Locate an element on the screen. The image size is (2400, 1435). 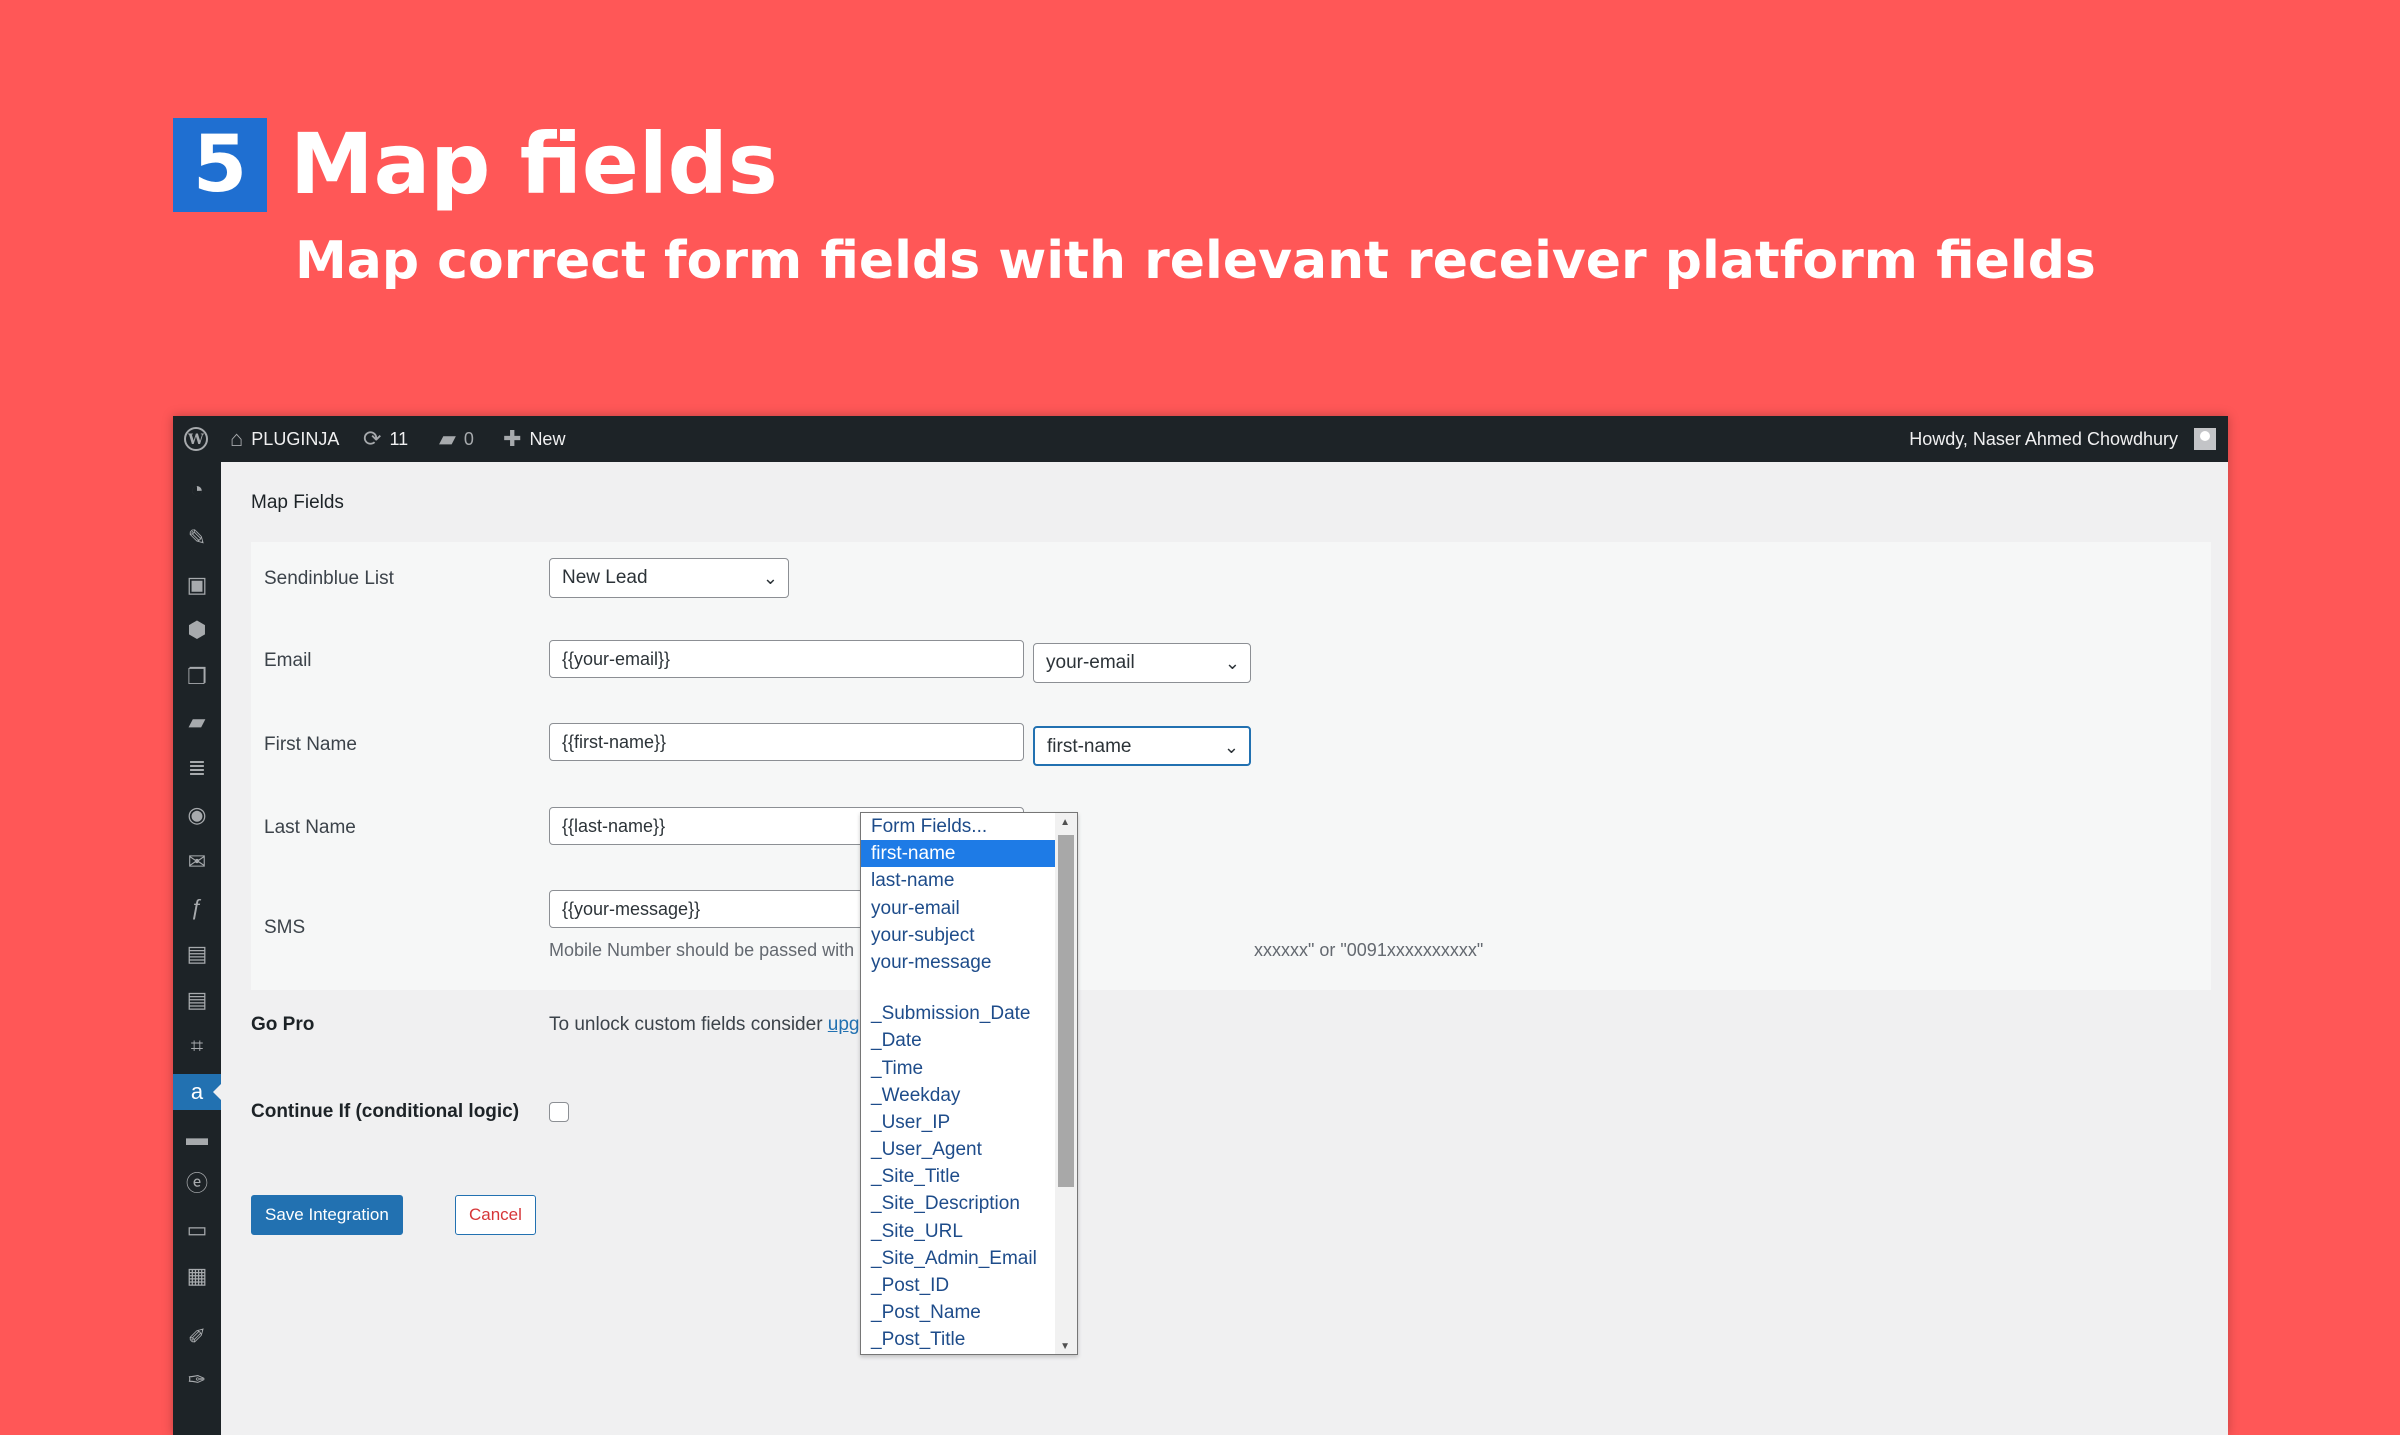
scroll-up-arrow-icon: ▲ is located at coordinates (1065, 822).